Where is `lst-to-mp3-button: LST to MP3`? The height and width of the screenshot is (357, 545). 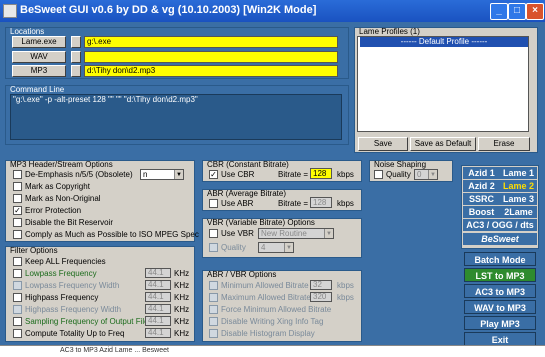
lst-to-mp3-button: LST to MP3 is located at coordinates (500, 275).